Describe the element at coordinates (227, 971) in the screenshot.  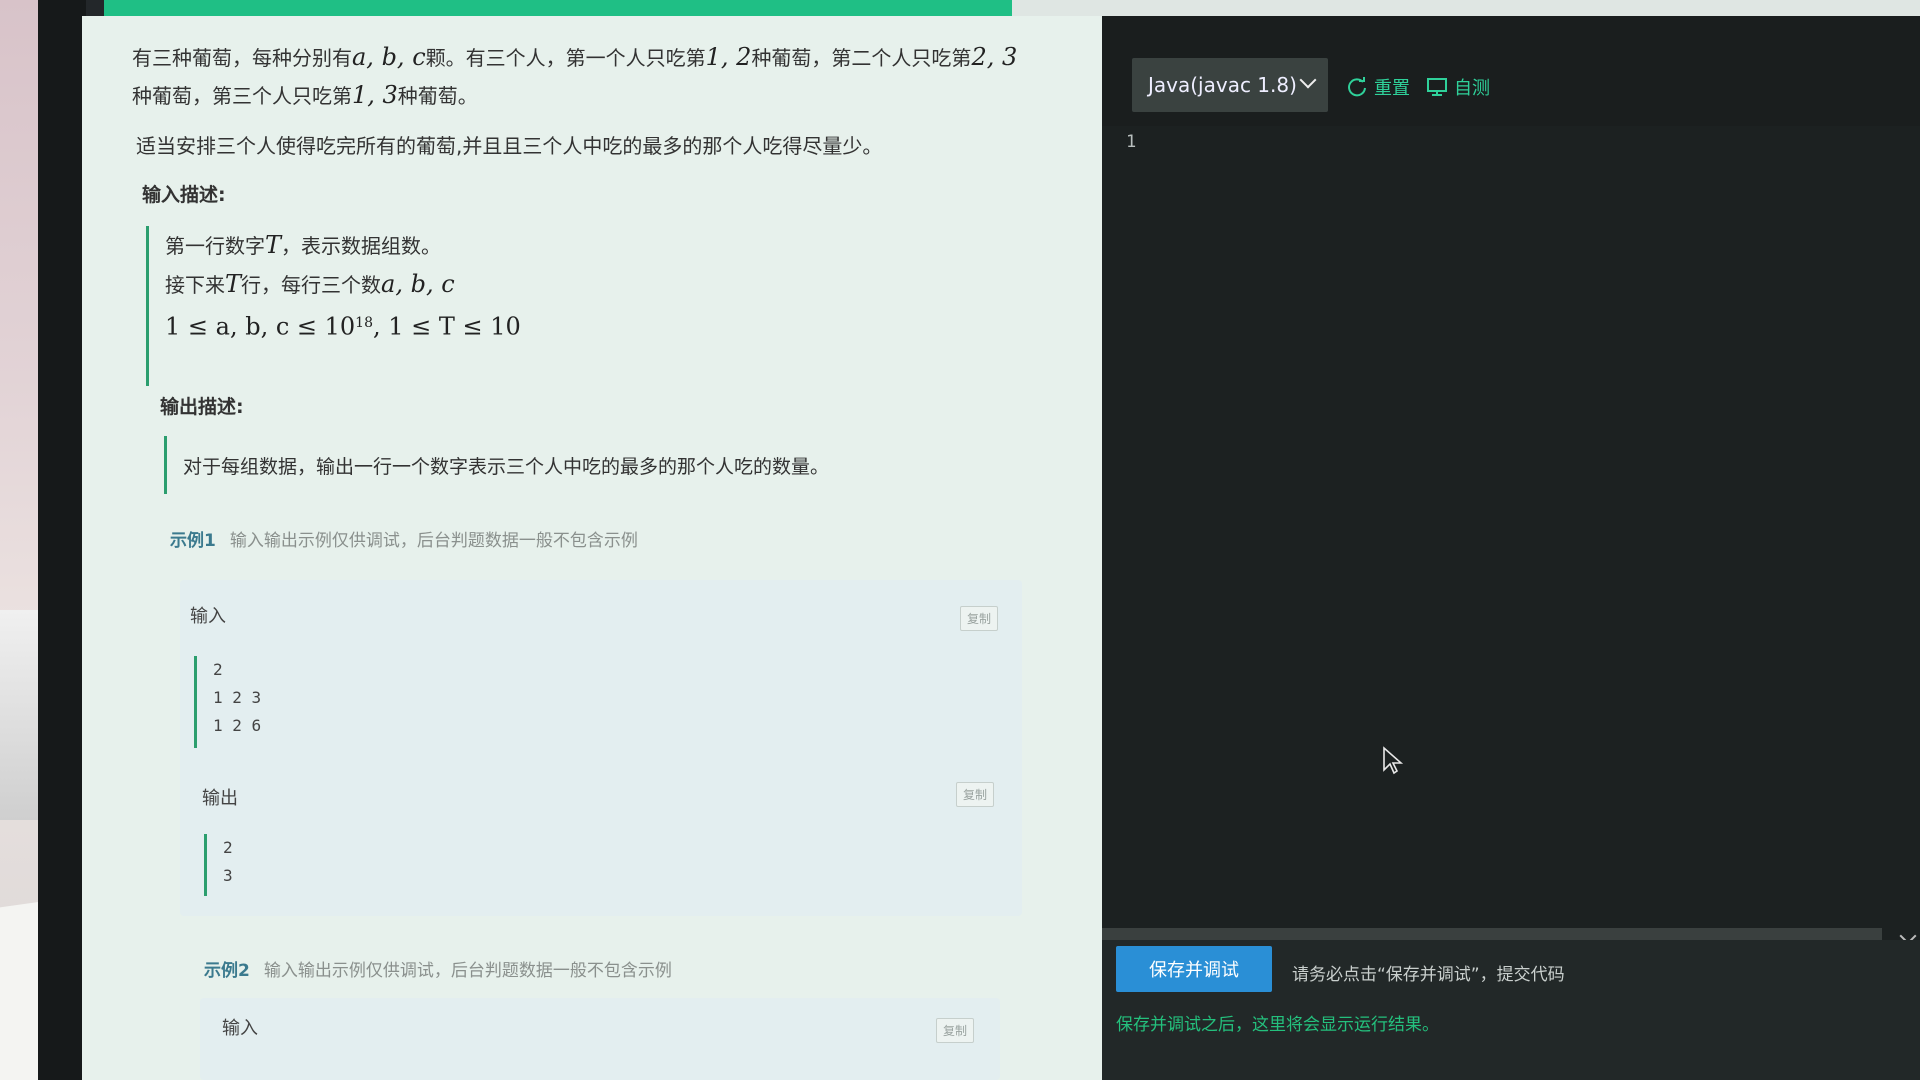
I see `example-2-title: 示例2` at that location.